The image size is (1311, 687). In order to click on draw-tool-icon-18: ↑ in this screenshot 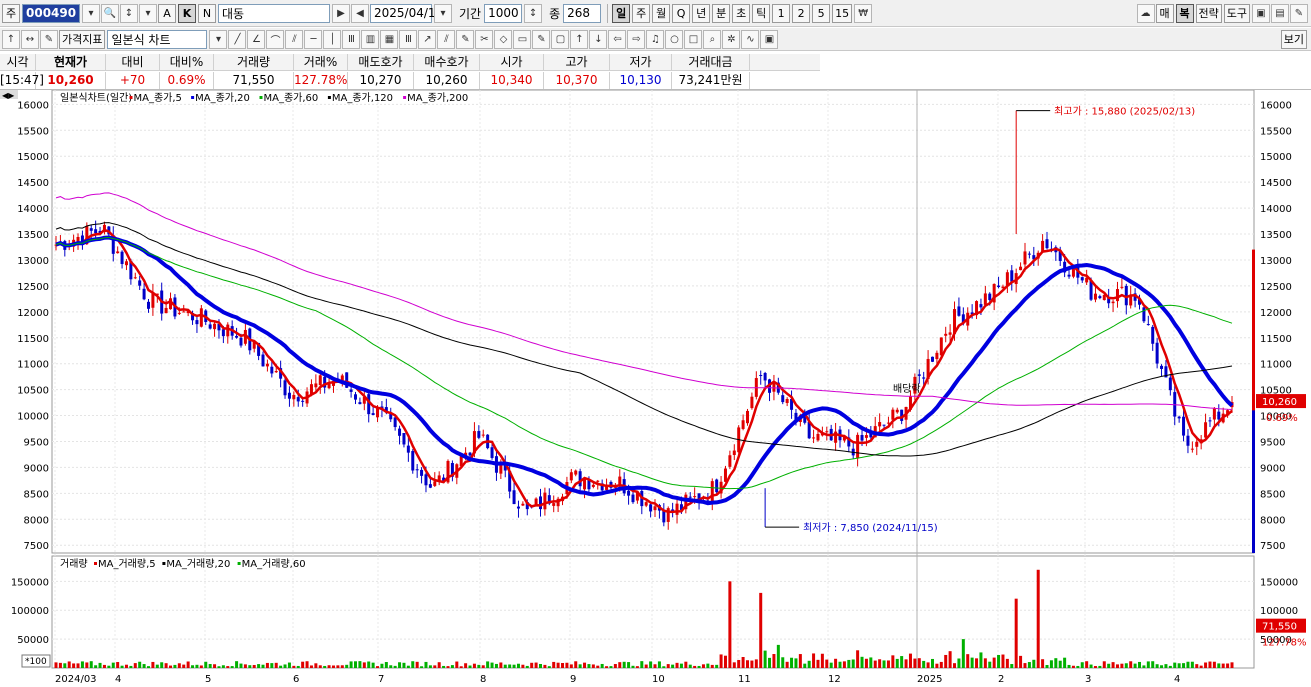, I will do `click(579, 39)`.